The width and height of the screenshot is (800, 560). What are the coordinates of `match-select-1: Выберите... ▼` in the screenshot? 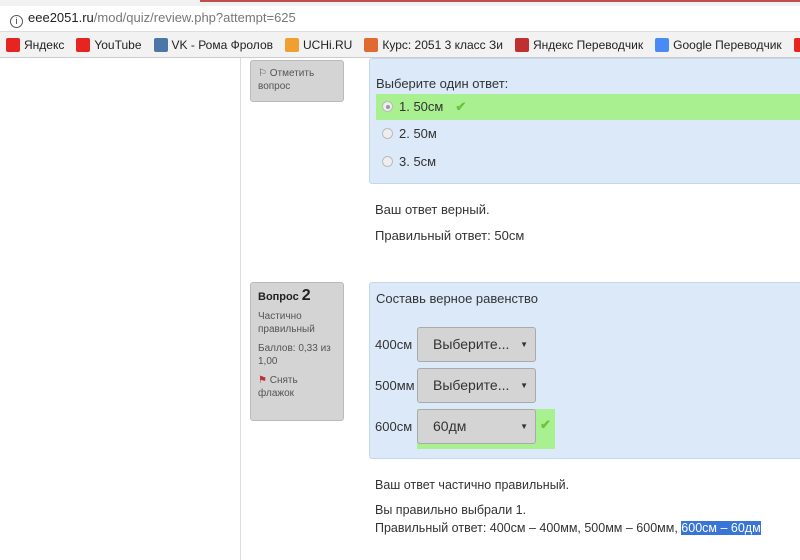 It's located at (476, 344).